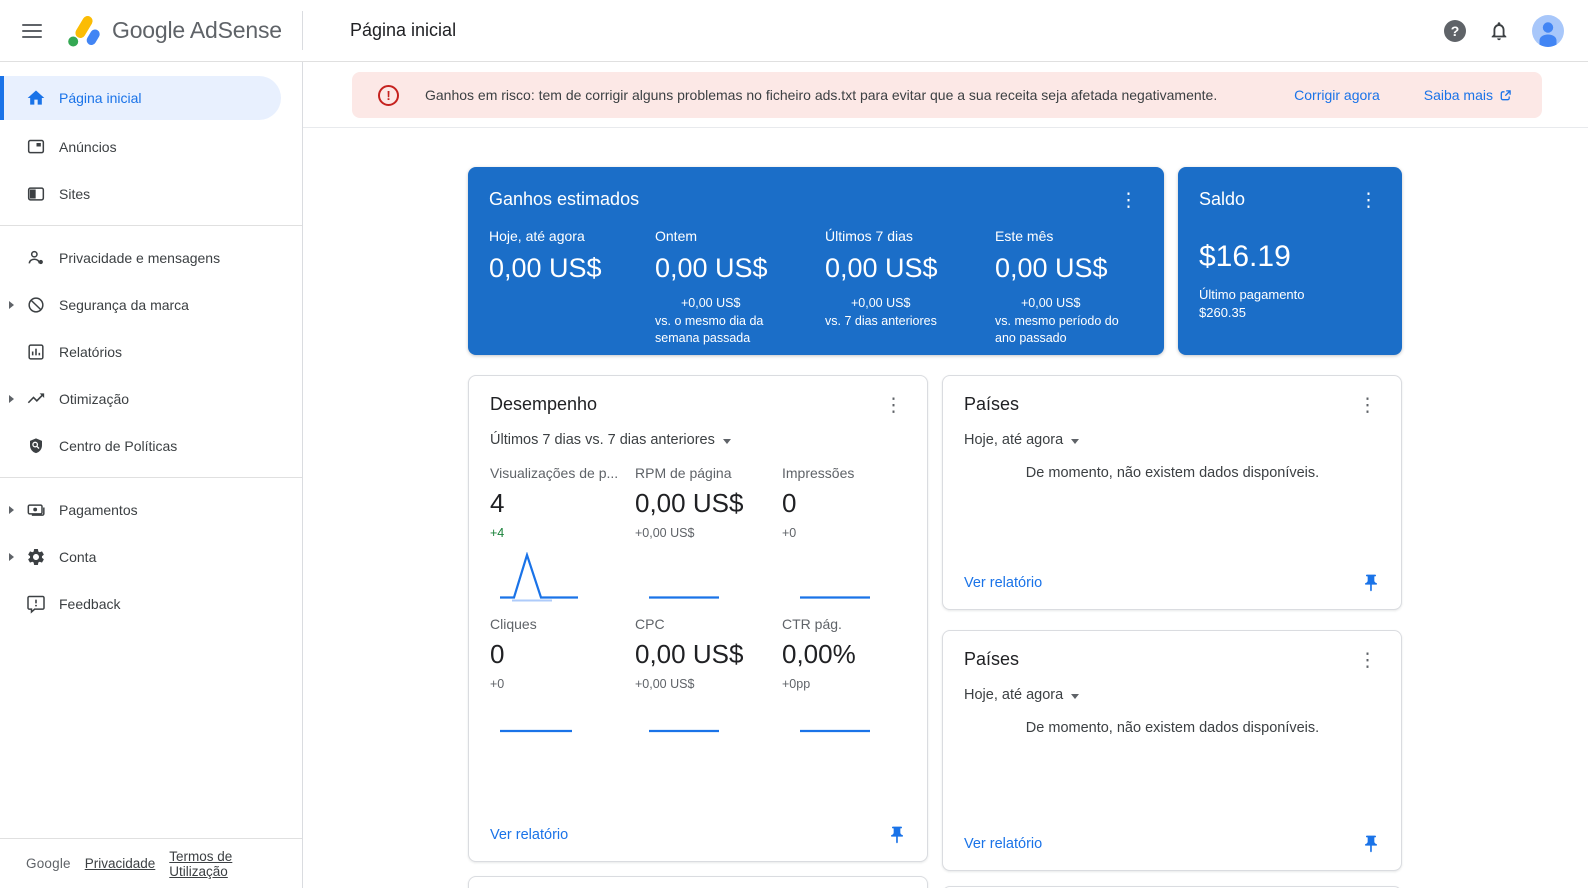  Describe the element at coordinates (388, 95) in the screenshot. I see `error-icon: !` at that location.